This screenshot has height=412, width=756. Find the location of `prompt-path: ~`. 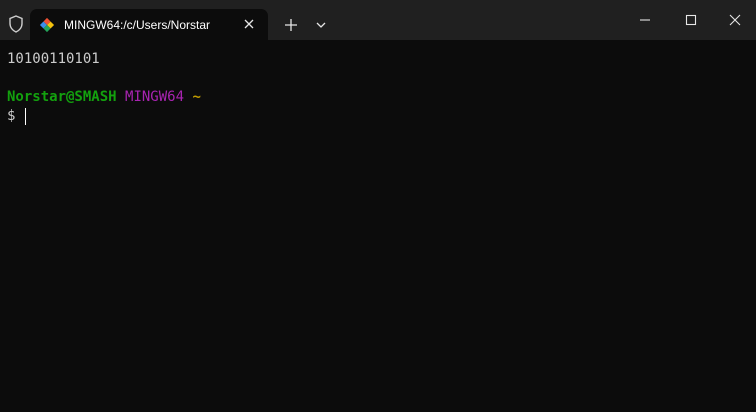

prompt-path: ~ is located at coordinates (196, 97).